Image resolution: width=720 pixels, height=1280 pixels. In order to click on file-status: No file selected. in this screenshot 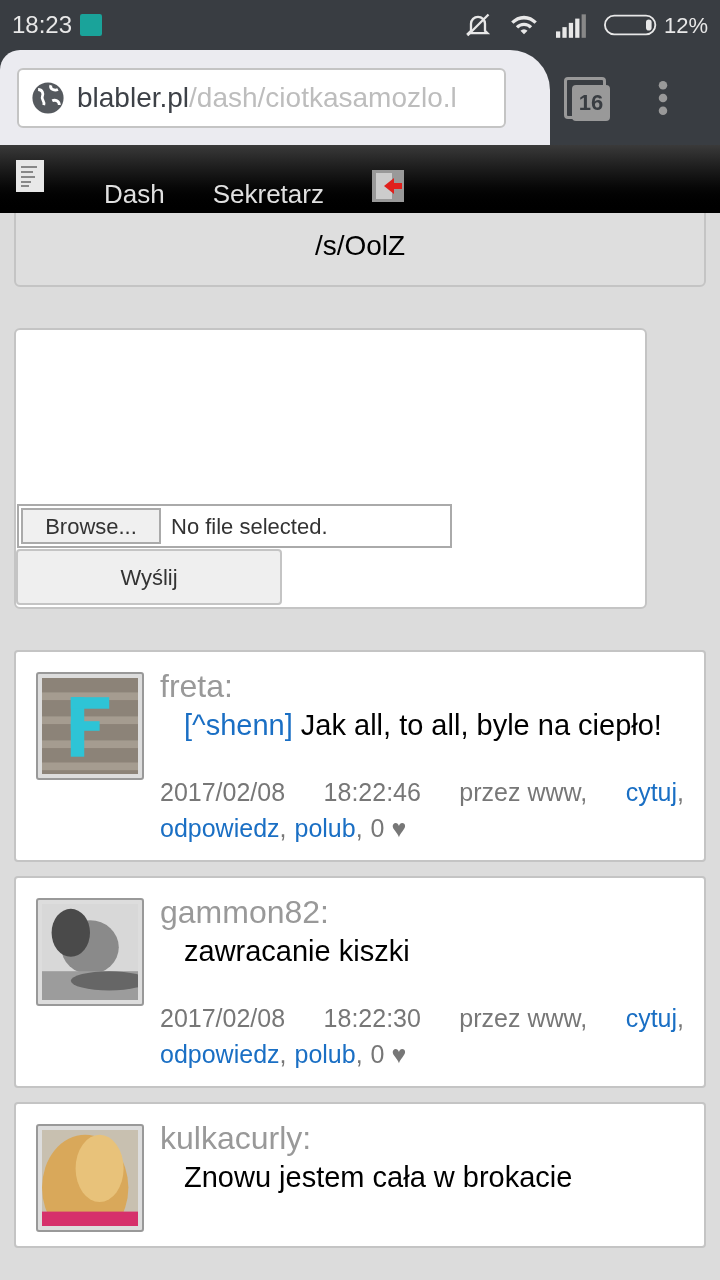, I will do `click(249, 526)`.